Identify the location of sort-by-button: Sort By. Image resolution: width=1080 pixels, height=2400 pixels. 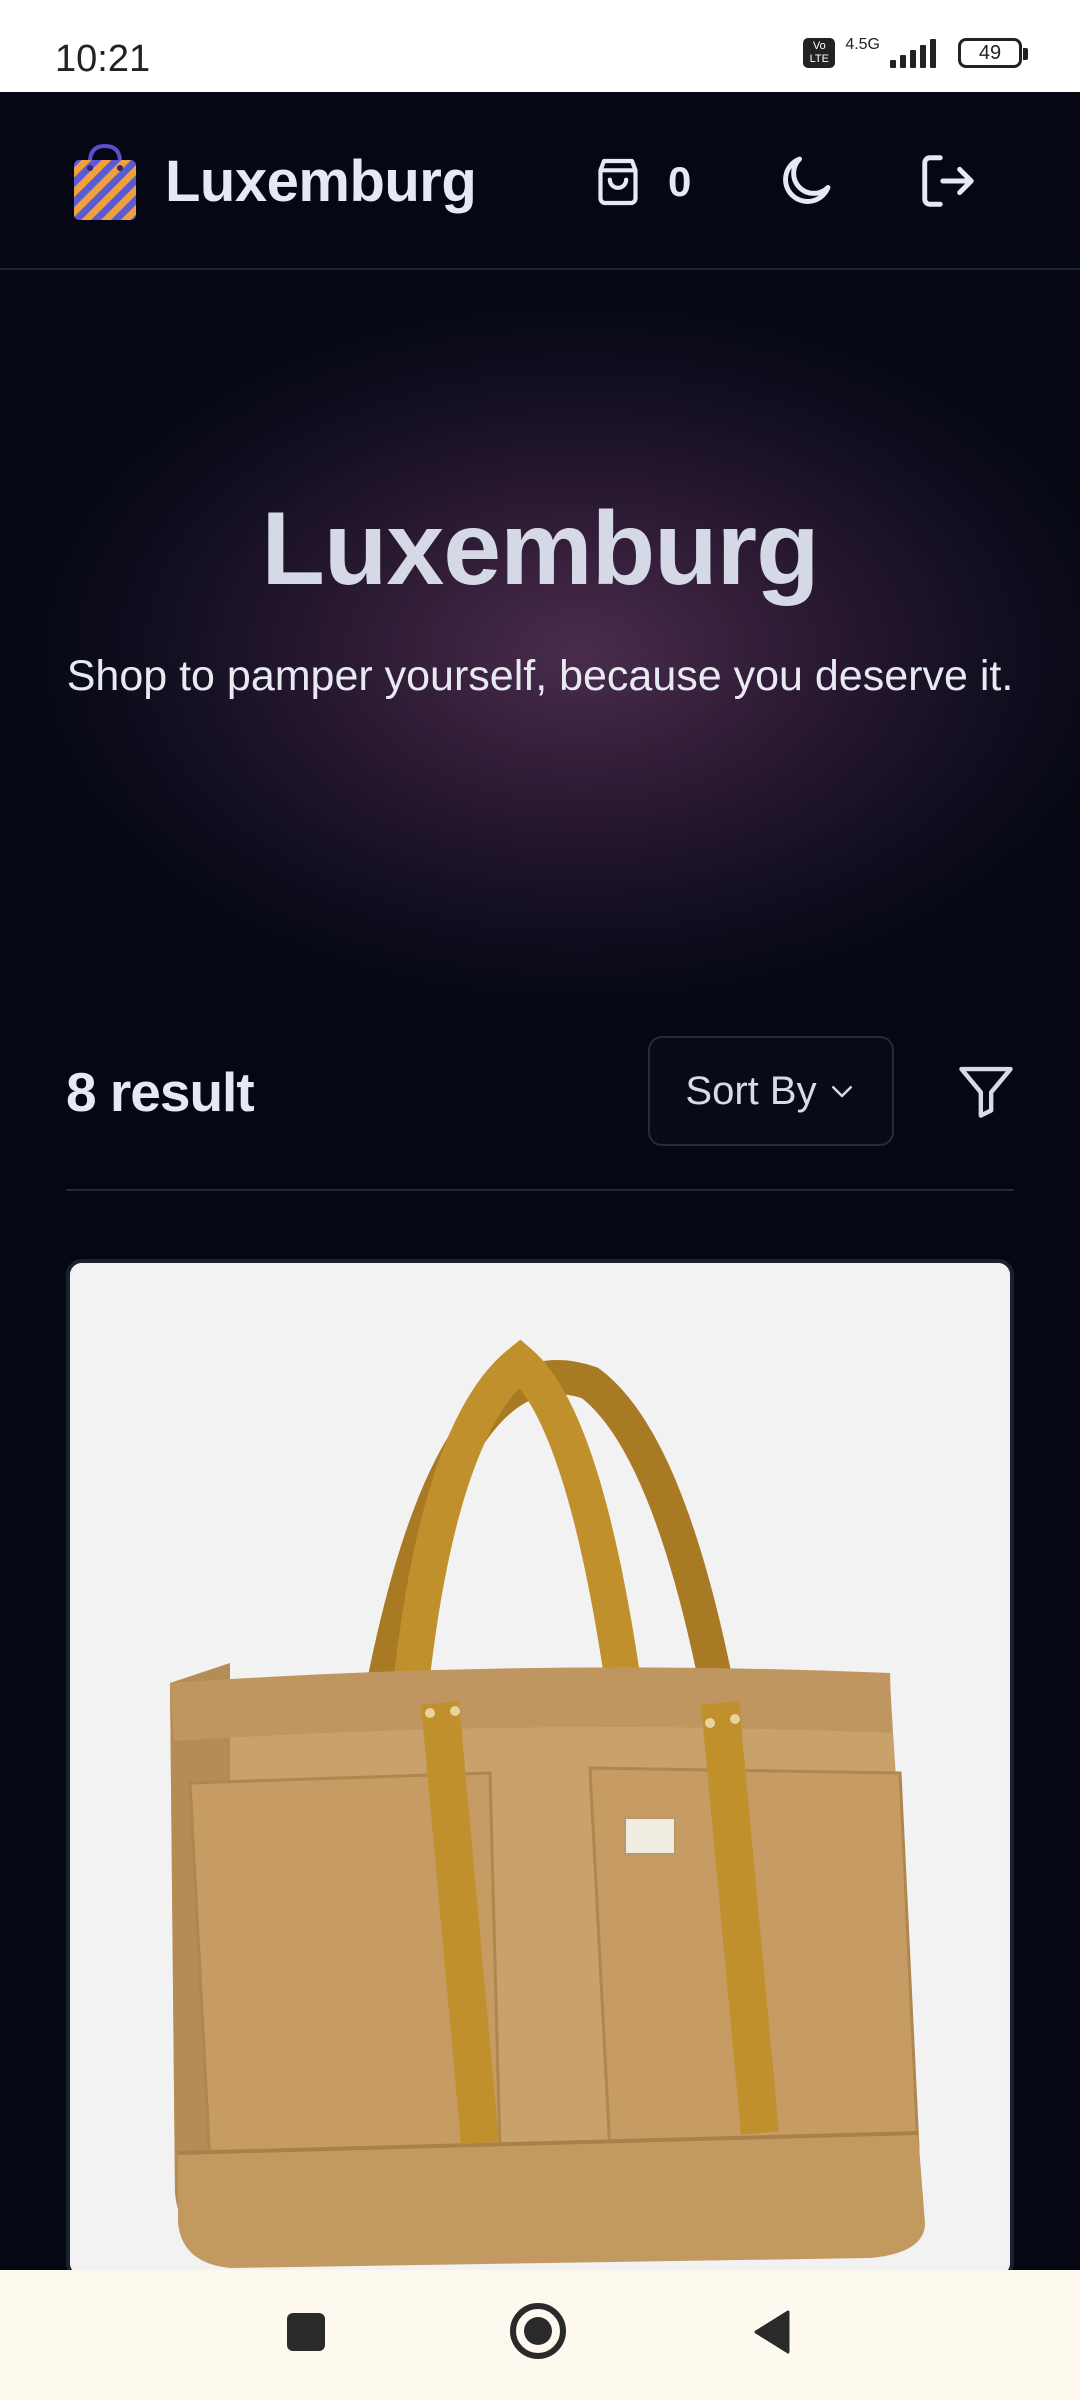
(771, 1091).